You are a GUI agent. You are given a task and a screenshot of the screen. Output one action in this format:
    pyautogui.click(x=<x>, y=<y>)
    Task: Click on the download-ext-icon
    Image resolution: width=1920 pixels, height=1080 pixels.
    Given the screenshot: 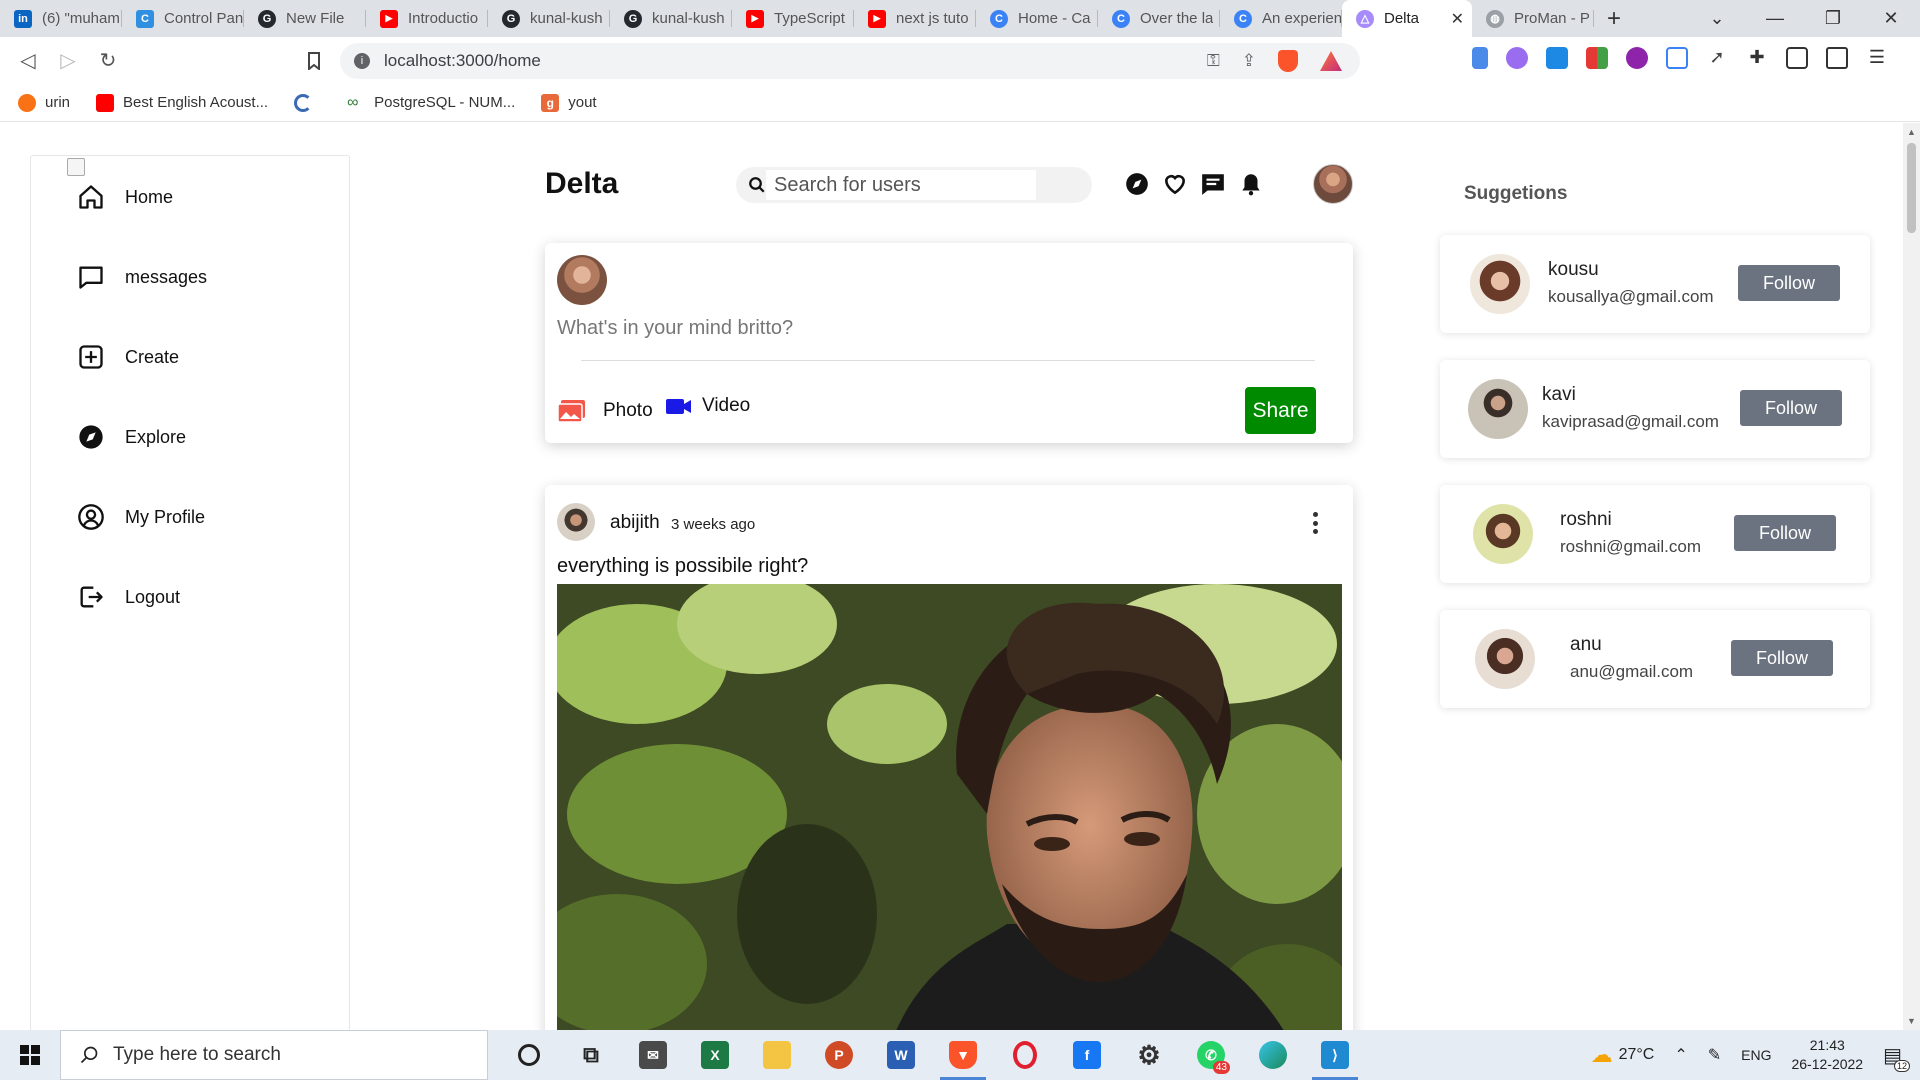 What is the action you would take?
    pyautogui.click(x=1557, y=58)
    